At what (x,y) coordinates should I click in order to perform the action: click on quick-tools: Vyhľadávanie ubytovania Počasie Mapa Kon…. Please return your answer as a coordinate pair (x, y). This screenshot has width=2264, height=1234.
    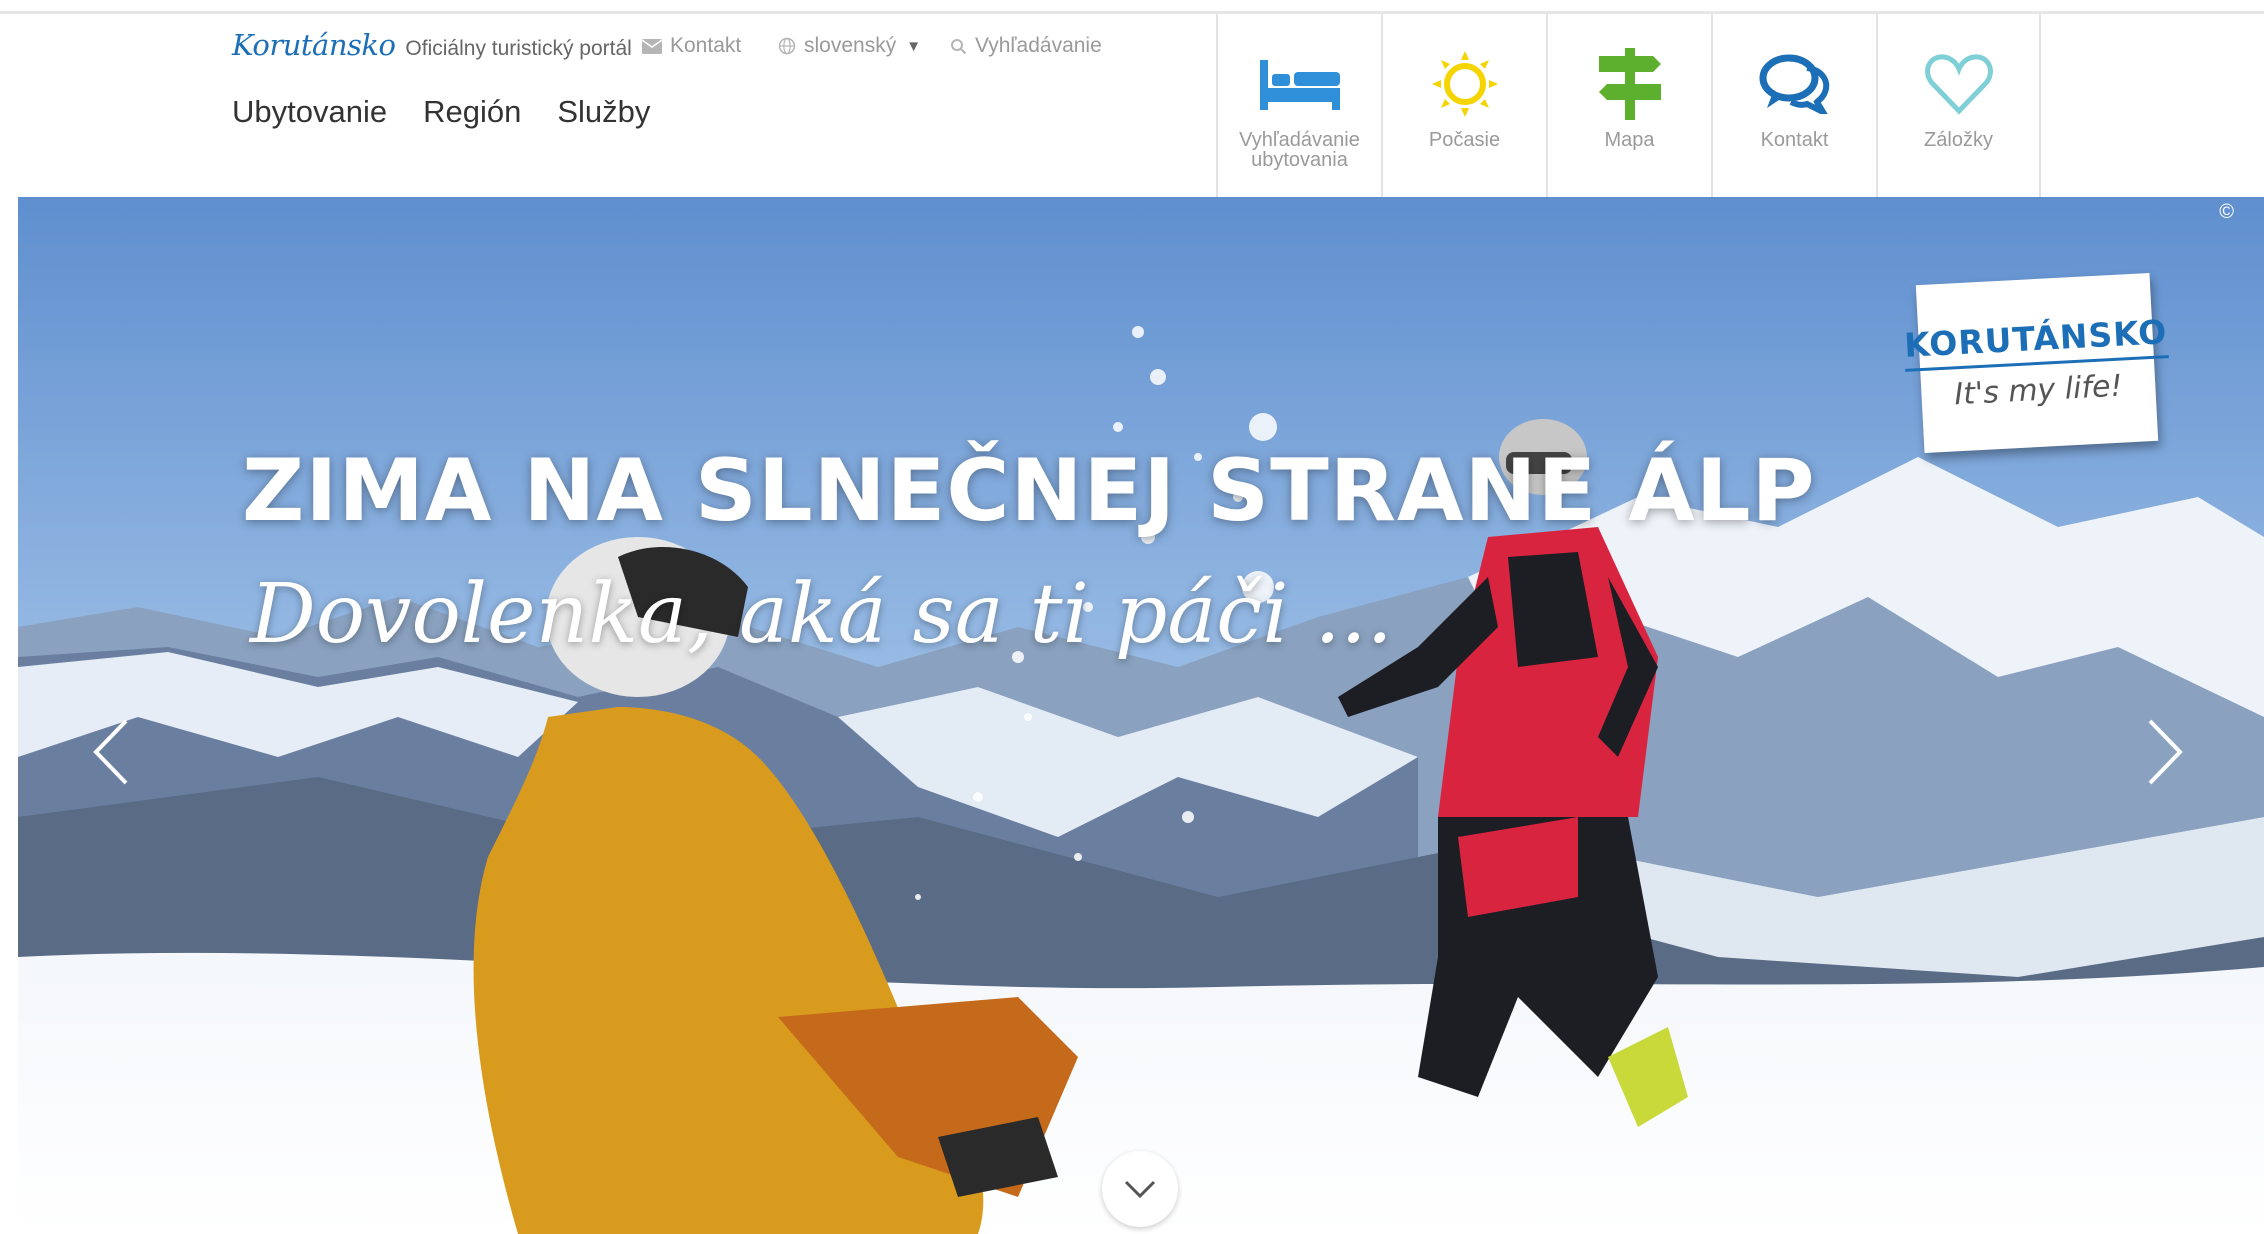
    Looking at the image, I should click on (1628, 105).